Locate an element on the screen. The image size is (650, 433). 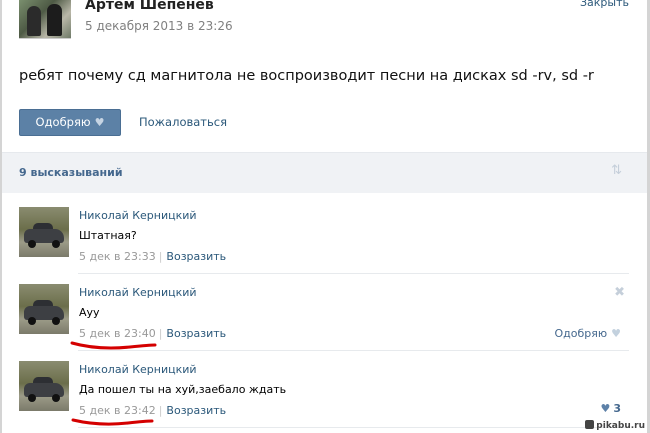
watermark-logo-icon is located at coordinates (590, 424).